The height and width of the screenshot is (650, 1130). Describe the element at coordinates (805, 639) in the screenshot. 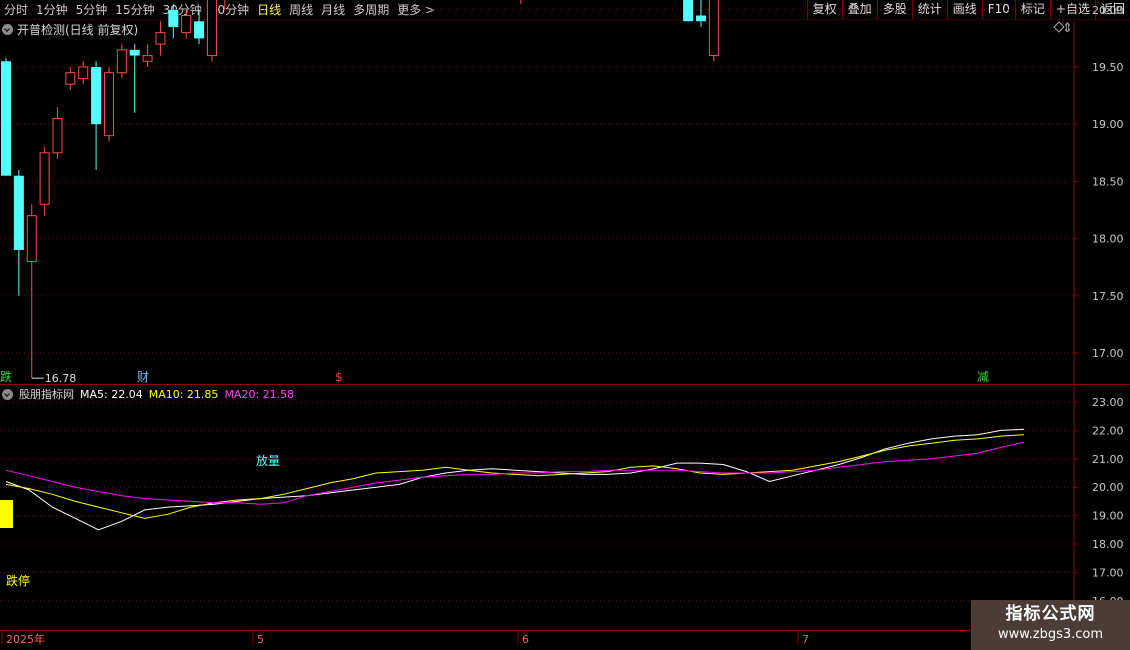

I see `x-axis-label-3: 7` at that location.